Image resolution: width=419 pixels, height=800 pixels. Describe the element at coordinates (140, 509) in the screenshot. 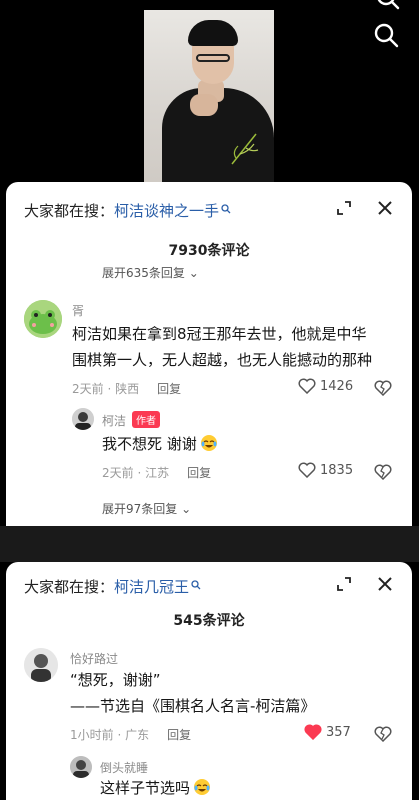

I see `expand-replies-label: 展开97条回复` at that location.